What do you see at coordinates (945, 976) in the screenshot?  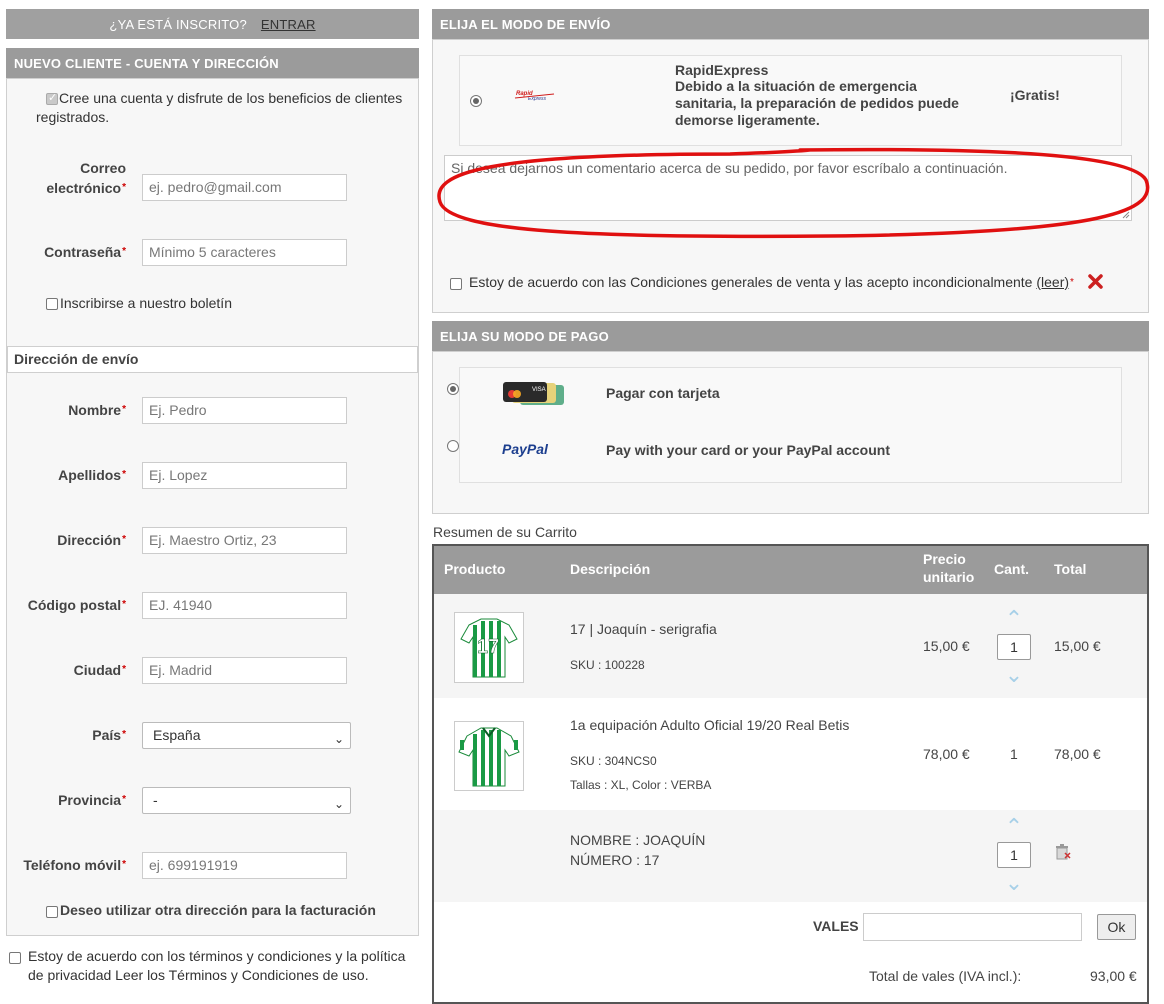 I see `vales-total-label: Total de vales (IVA incl.):` at bounding box center [945, 976].